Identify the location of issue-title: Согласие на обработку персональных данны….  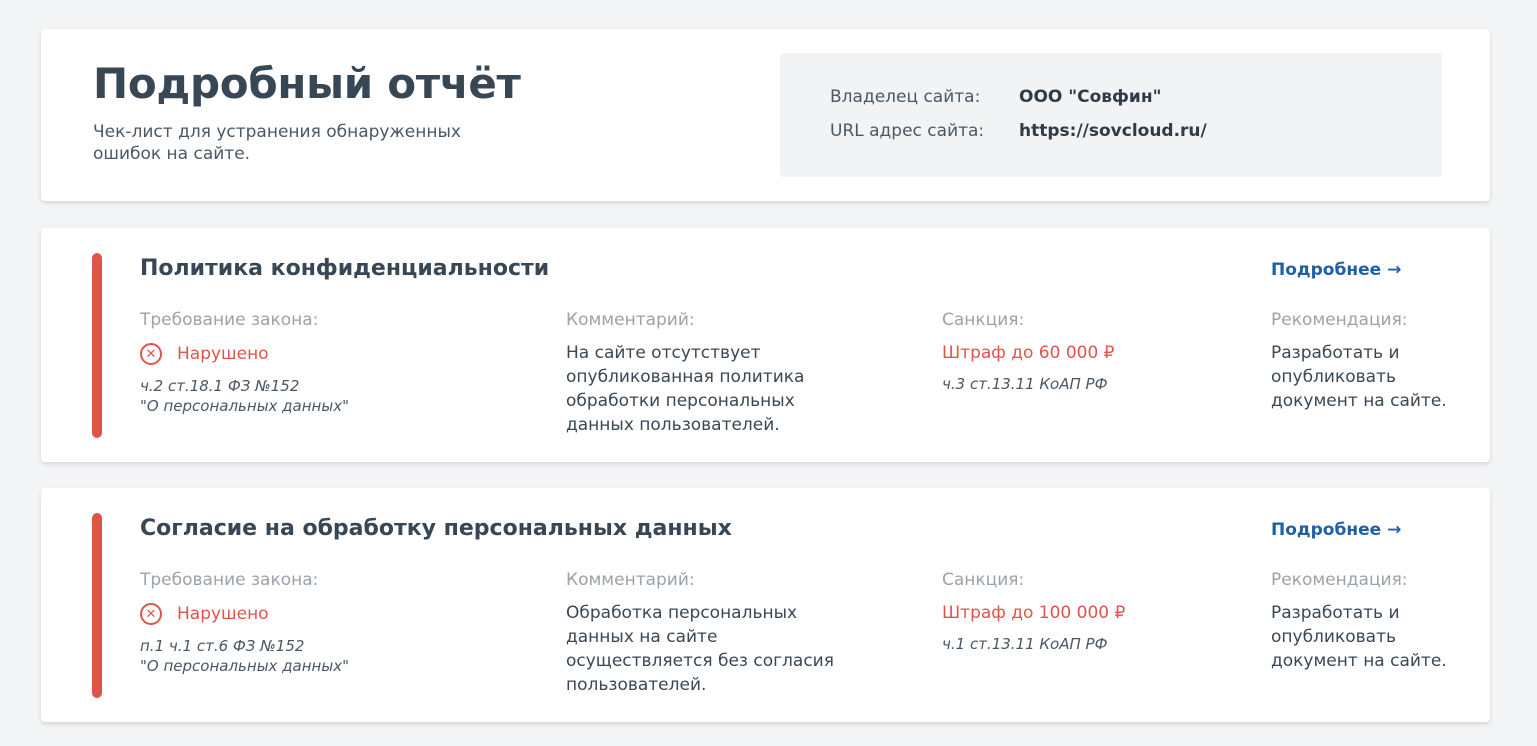
(436, 528).